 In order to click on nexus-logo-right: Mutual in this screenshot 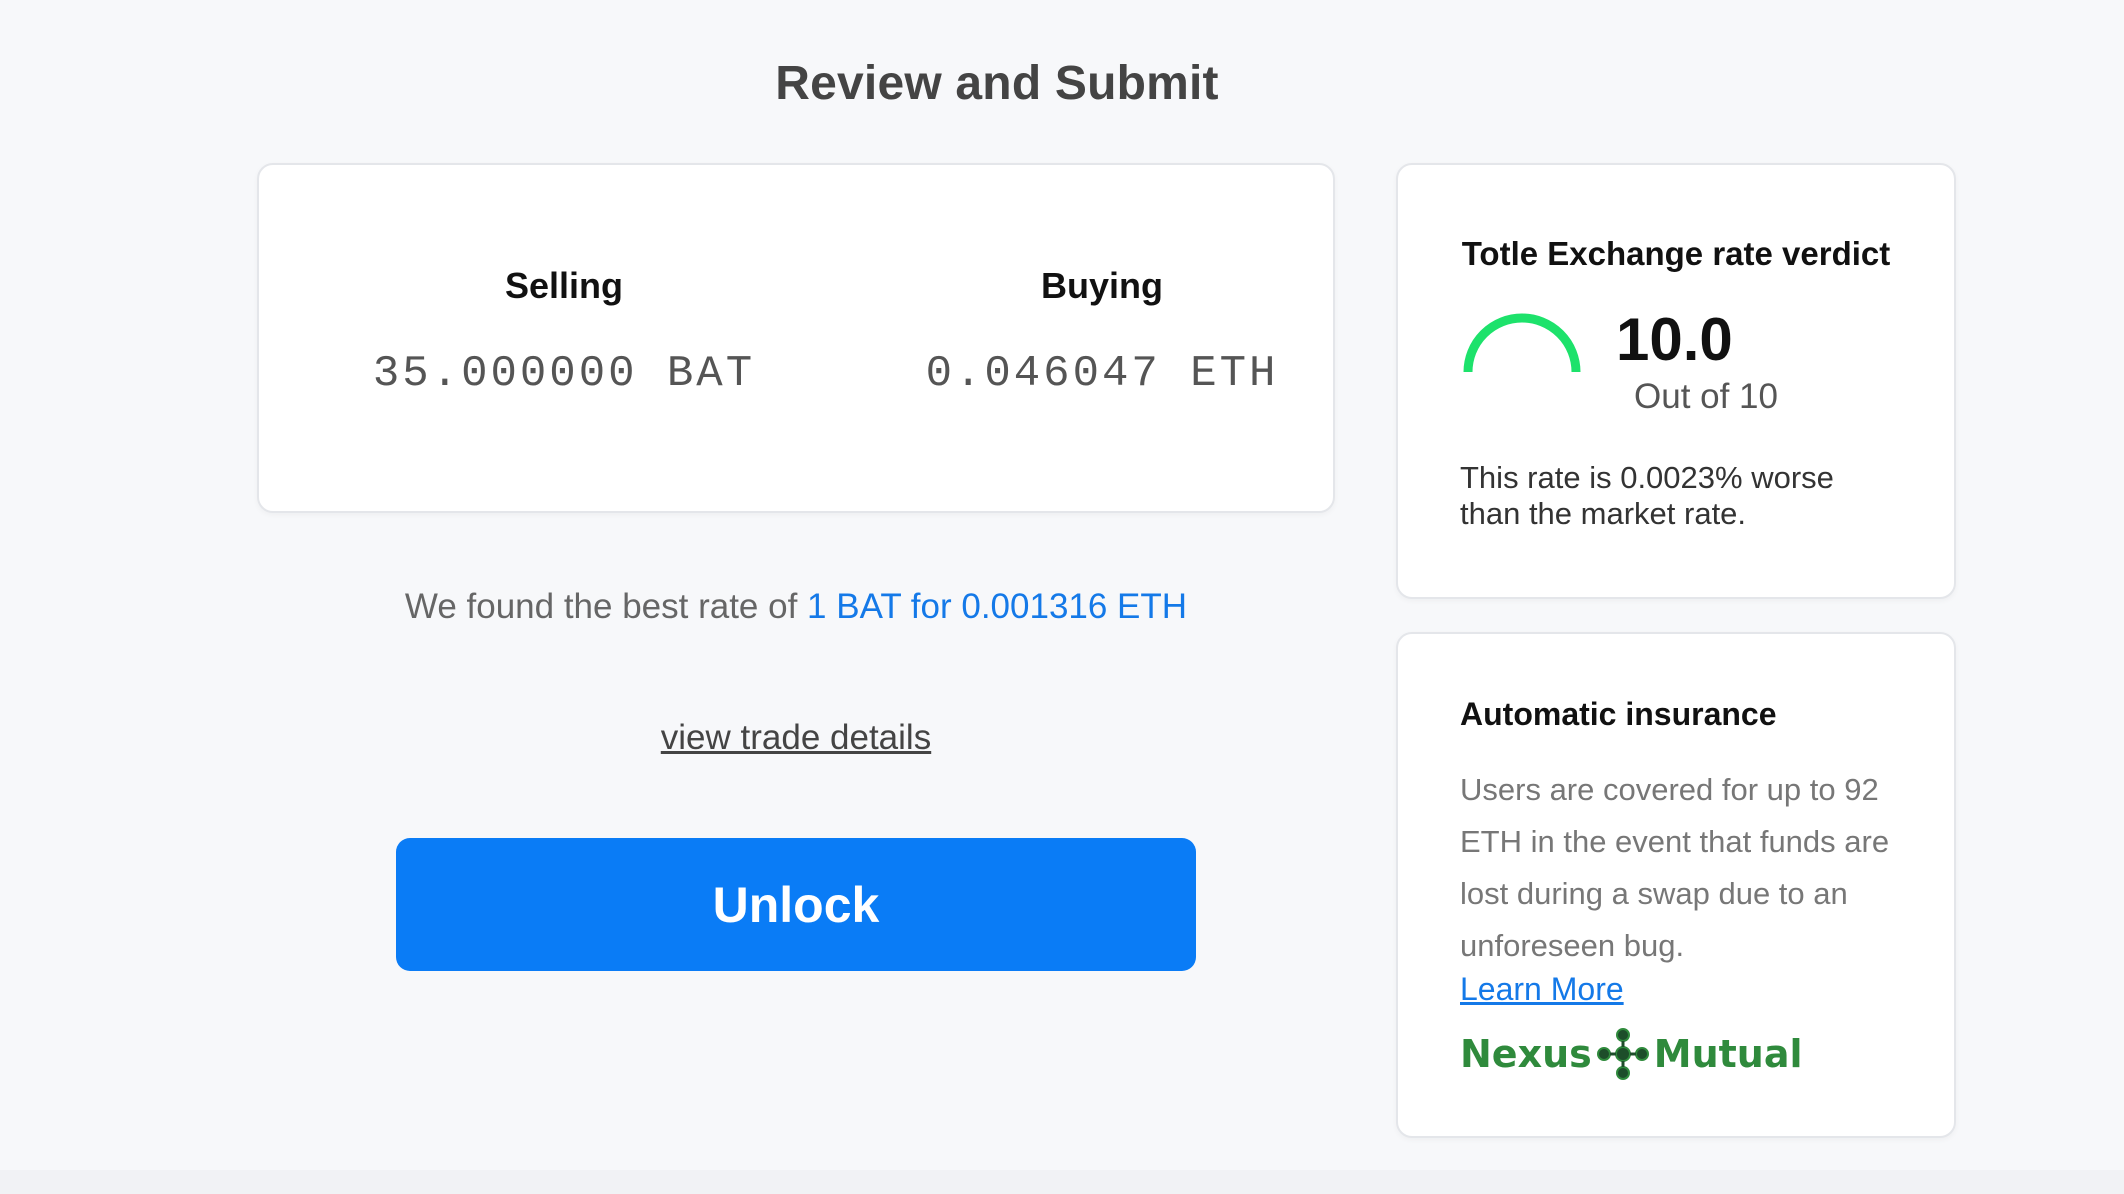, I will do `click(1728, 1054)`.